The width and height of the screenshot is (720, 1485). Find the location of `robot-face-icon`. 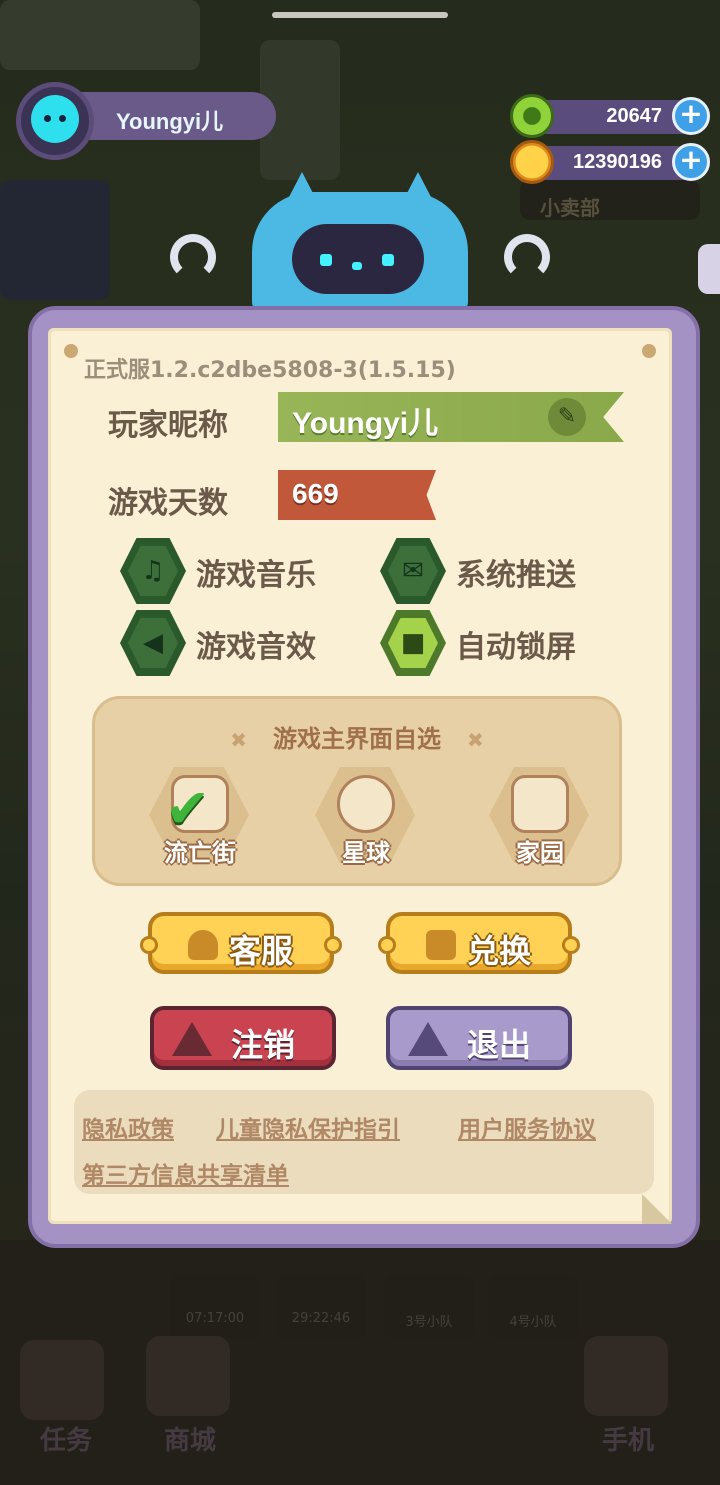

robot-face-icon is located at coordinates (358, 259).